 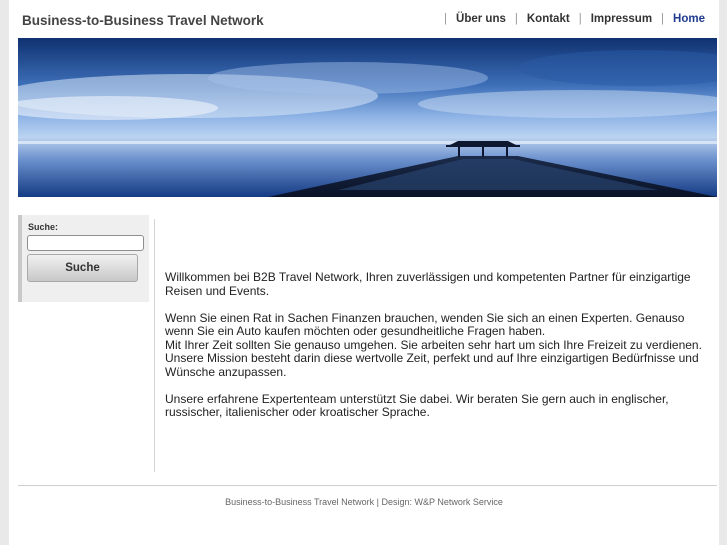 I want to click on footer-divider, so click(x=367, y=485).